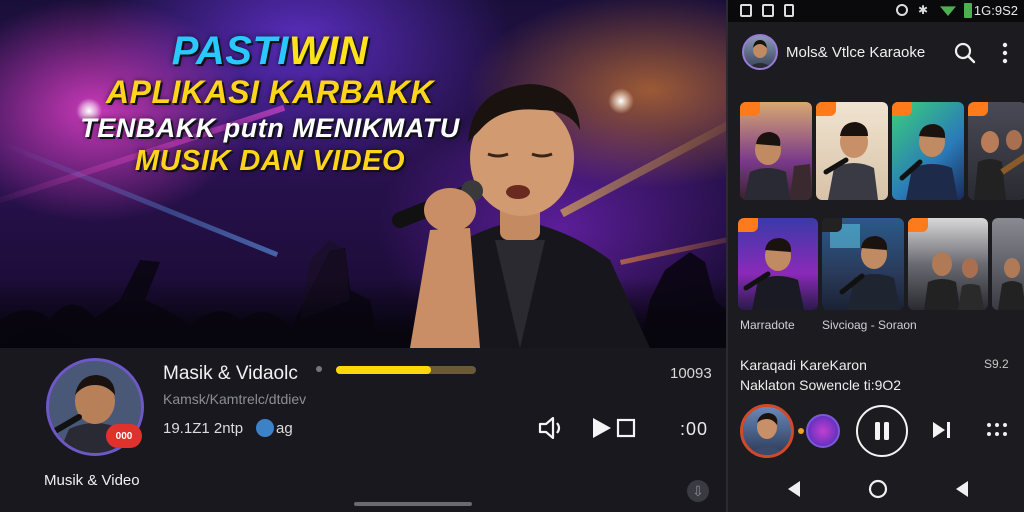 The width and height of the screenshot is (1024, 512). I want to click on play-icon, so click(602, 428).